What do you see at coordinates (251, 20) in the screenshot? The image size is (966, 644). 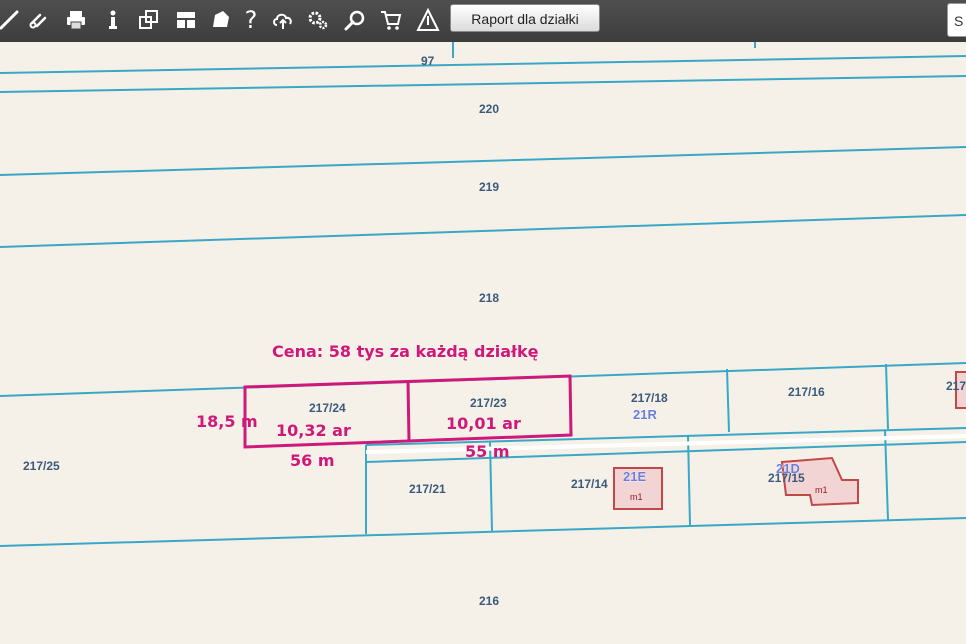 I see `help-icon: ?` at bounding box center [251, 20].